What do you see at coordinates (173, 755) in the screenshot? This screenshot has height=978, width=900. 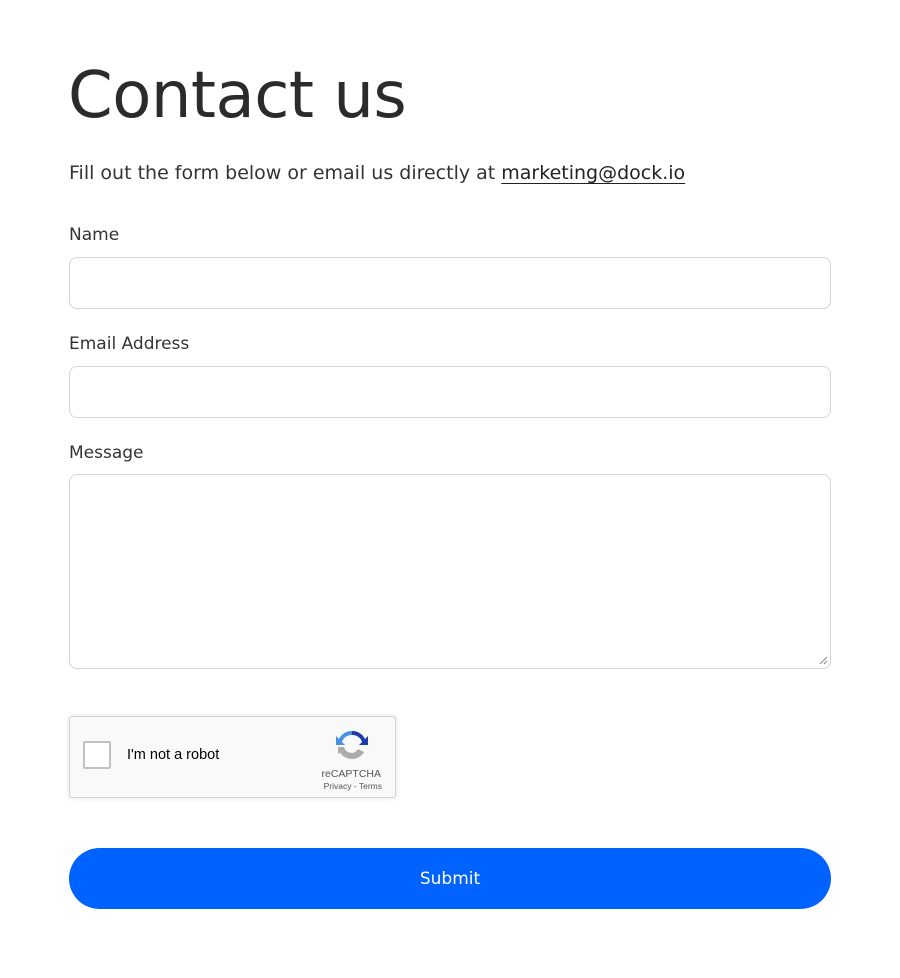 I see `recaptcha-label: I'm not a robot` at bounding box center [173, 755].